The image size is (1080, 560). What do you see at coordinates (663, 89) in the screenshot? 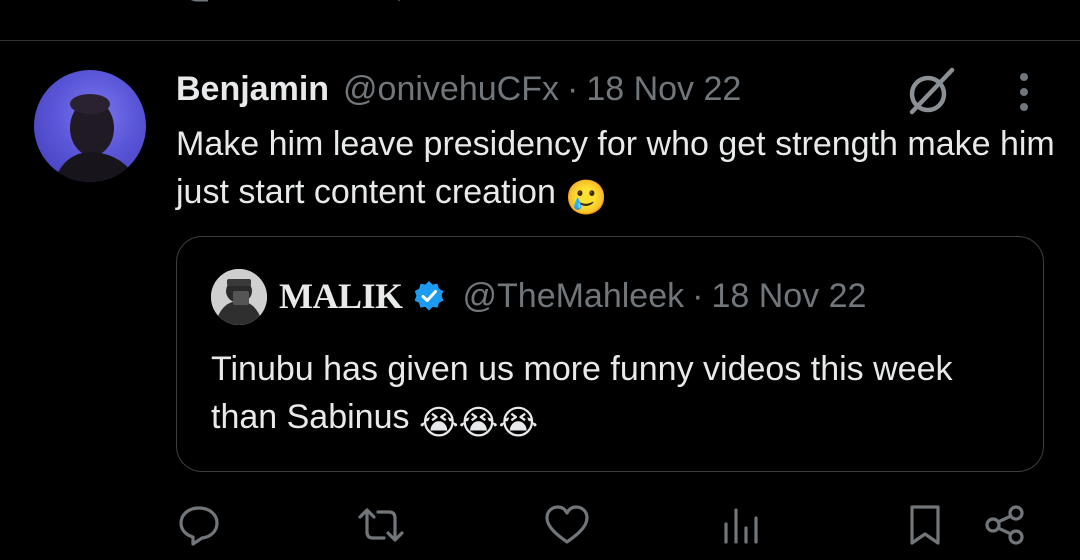
I see `tweet-date: 18 Nov 22` at bounding box center [663, 89].